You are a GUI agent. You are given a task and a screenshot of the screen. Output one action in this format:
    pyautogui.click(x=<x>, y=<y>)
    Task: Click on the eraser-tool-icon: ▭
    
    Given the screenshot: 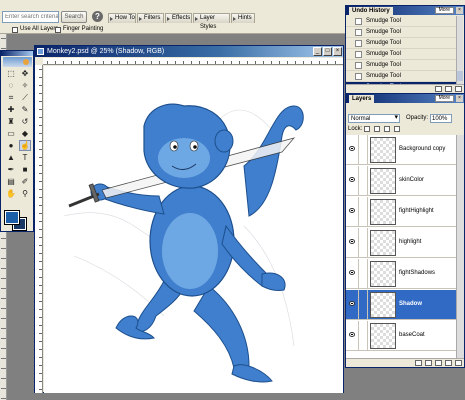 What is the action you would take?
    pyautogui.click(x=11, y=133)
    